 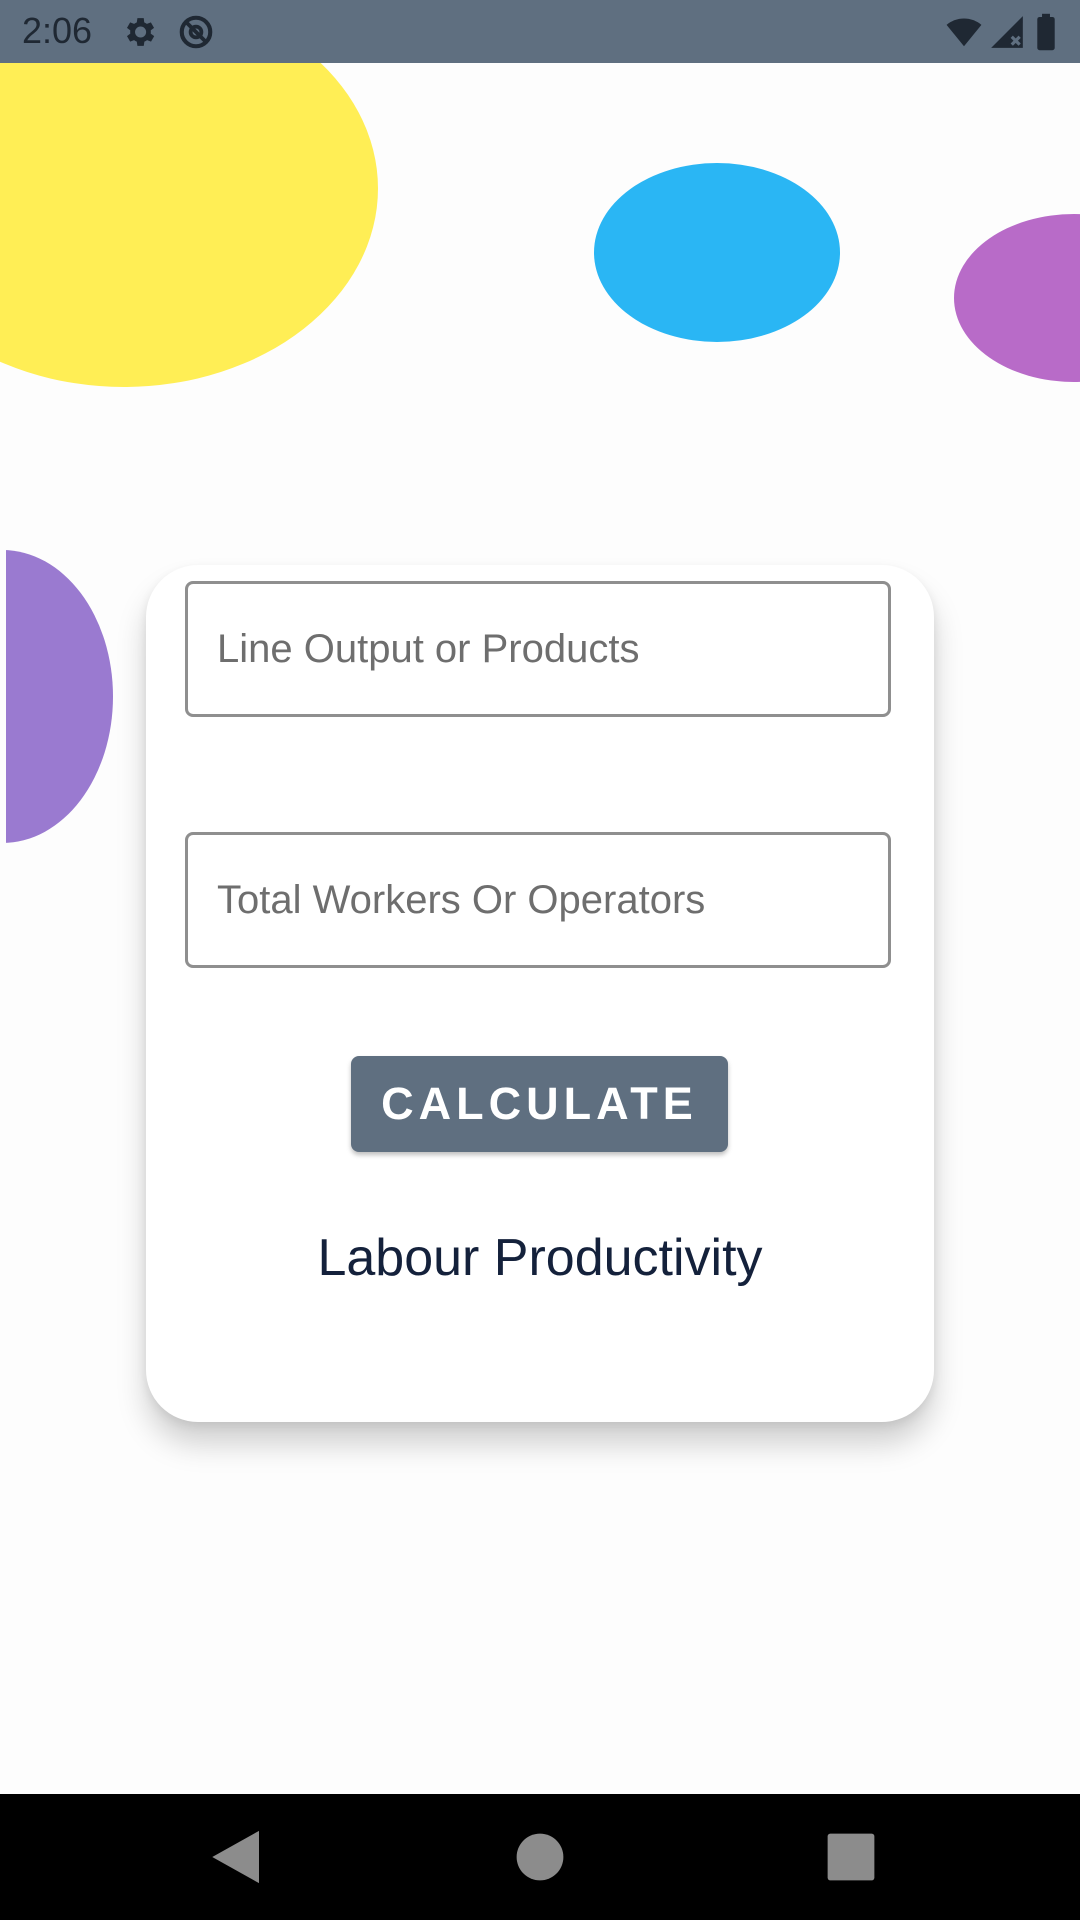 I want to click on wifi-icon, so click(x=964, y=32).